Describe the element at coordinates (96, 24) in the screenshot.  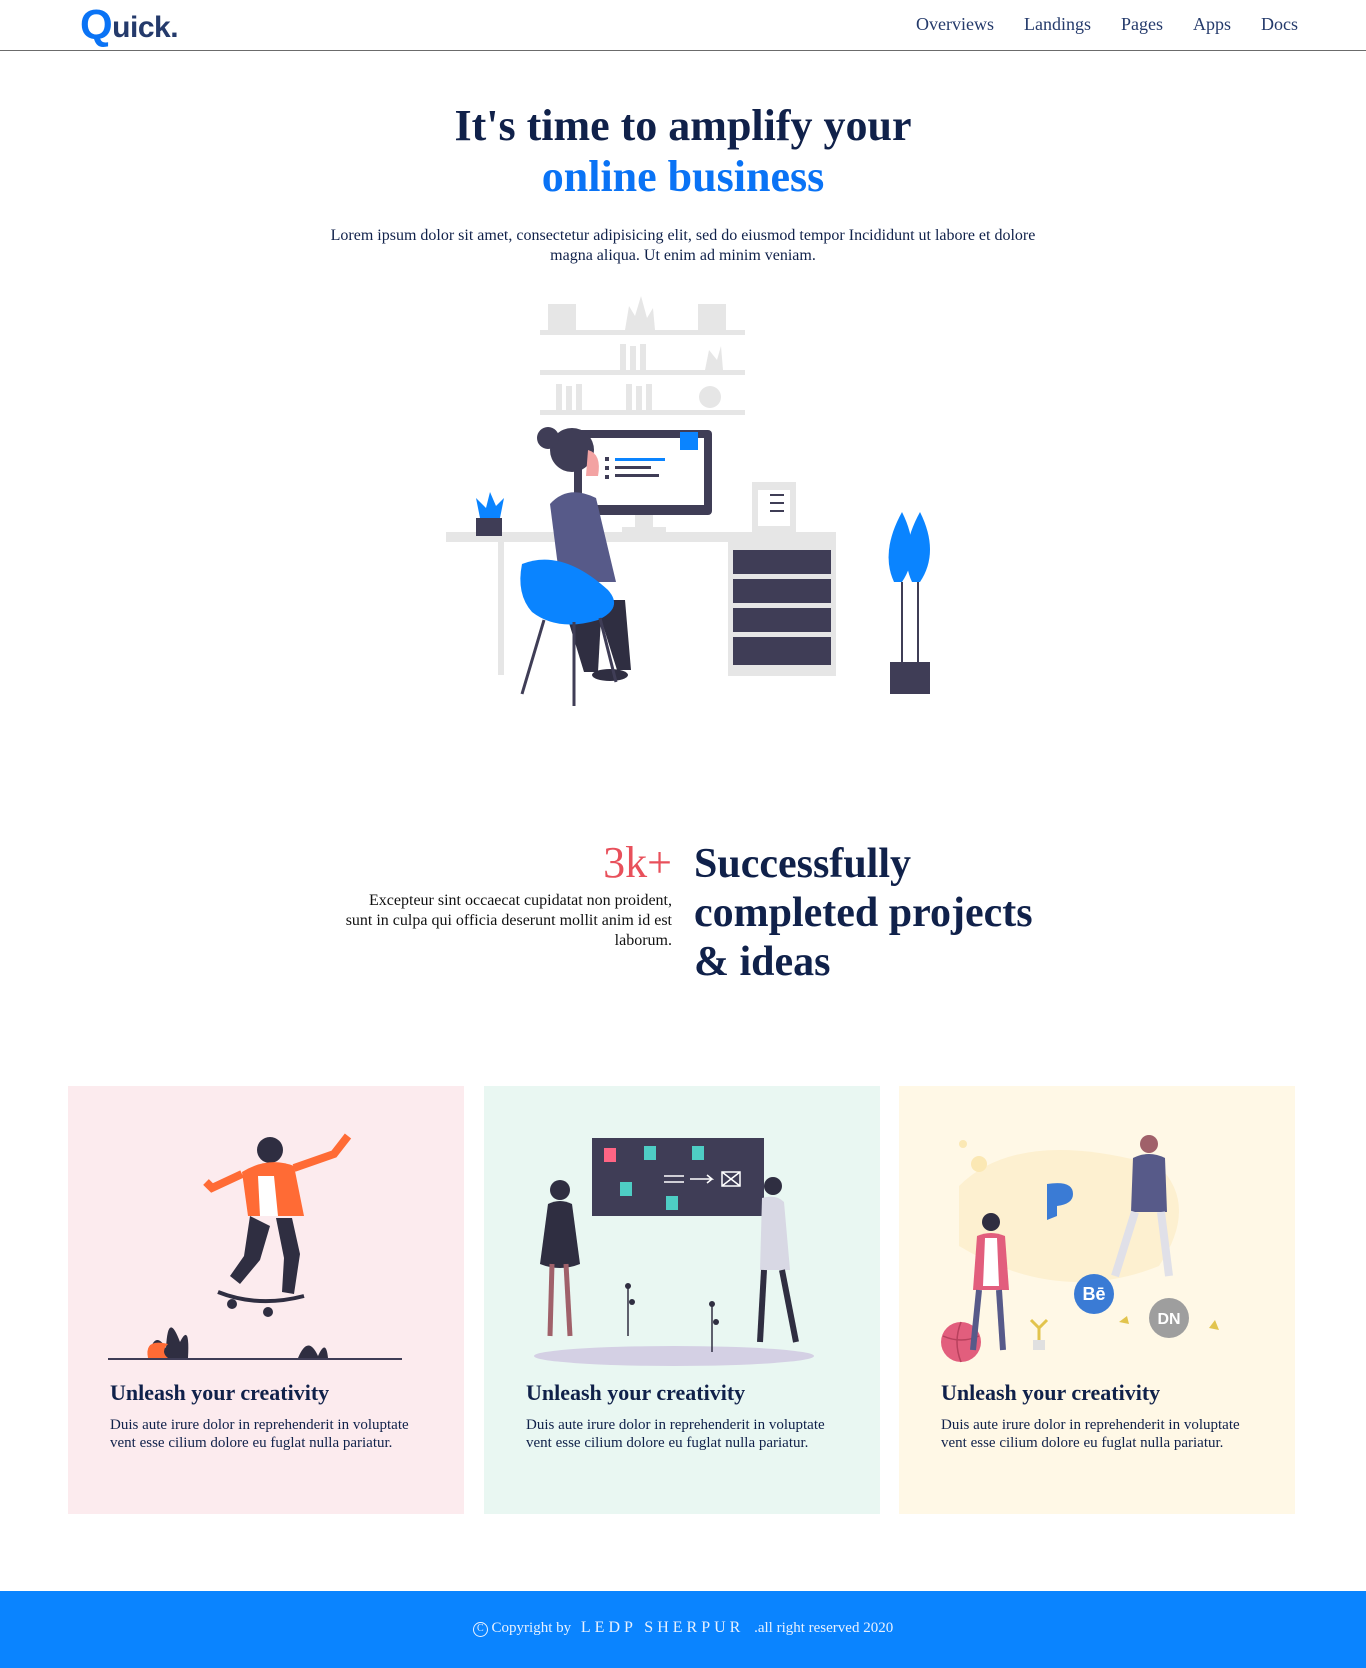
I see `logo-q: Q` at that location.